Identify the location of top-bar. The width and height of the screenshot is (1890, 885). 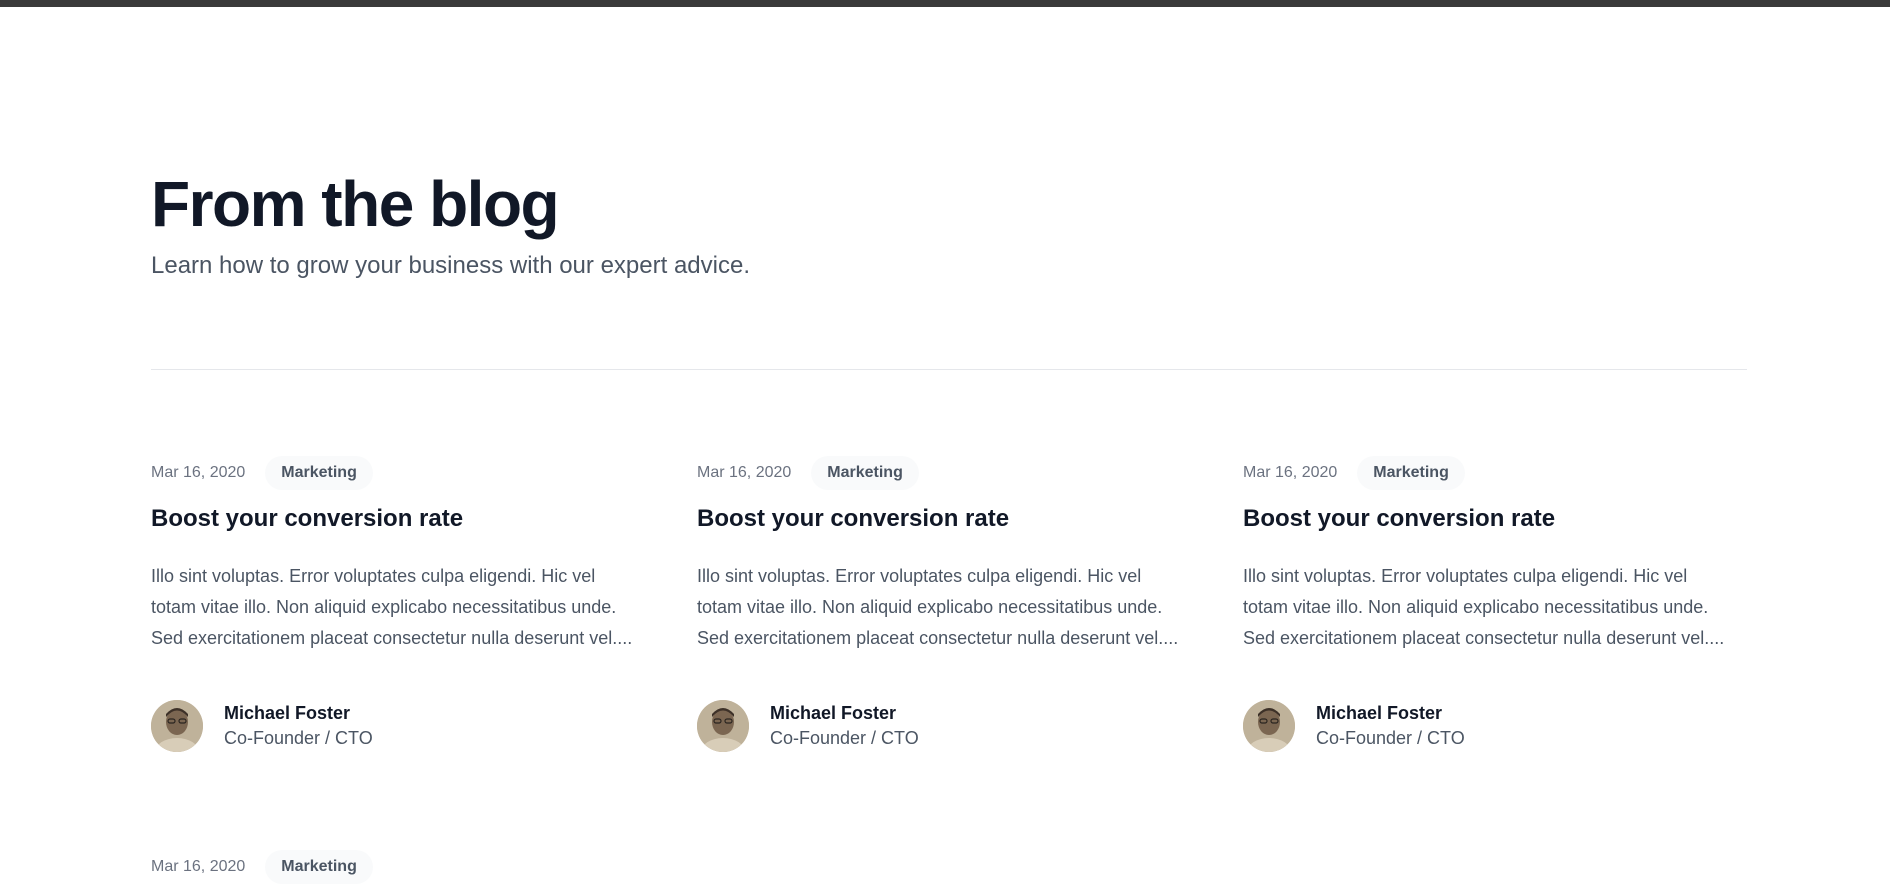
(945, 3).